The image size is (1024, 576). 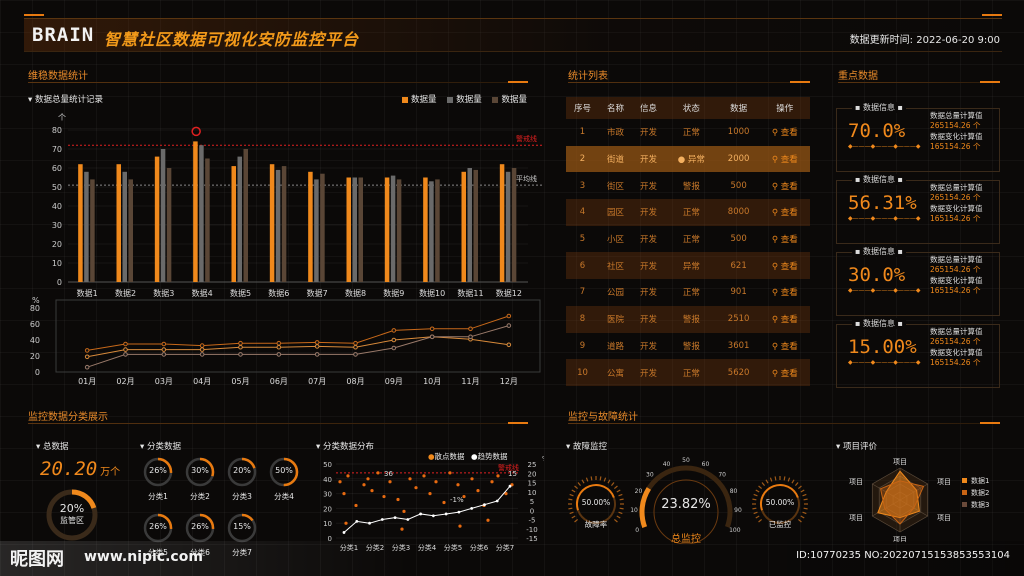 I want to click on bar-2-数据9, so click(x=393, y=228).